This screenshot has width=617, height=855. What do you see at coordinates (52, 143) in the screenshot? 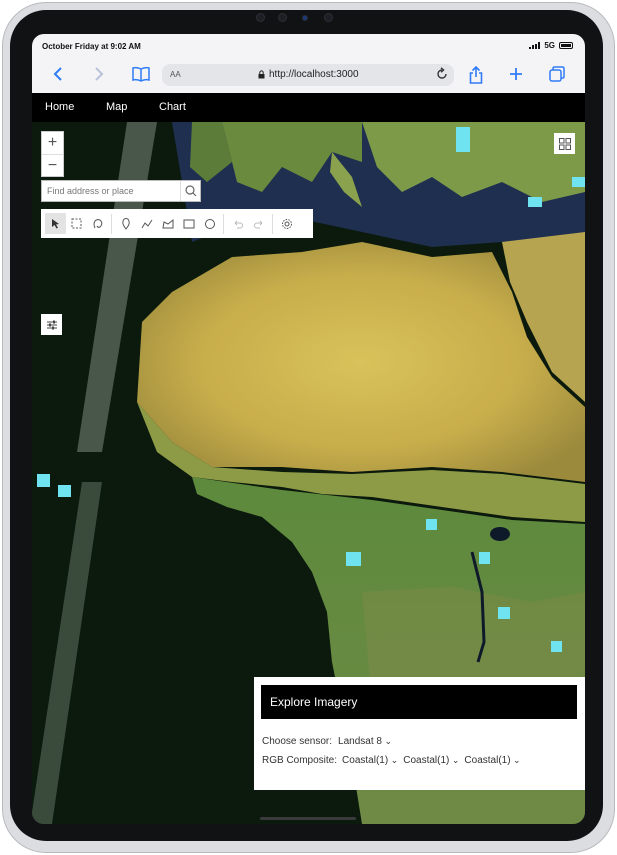
I see `zoom-in-button: +` at bounding box center [52, 143].